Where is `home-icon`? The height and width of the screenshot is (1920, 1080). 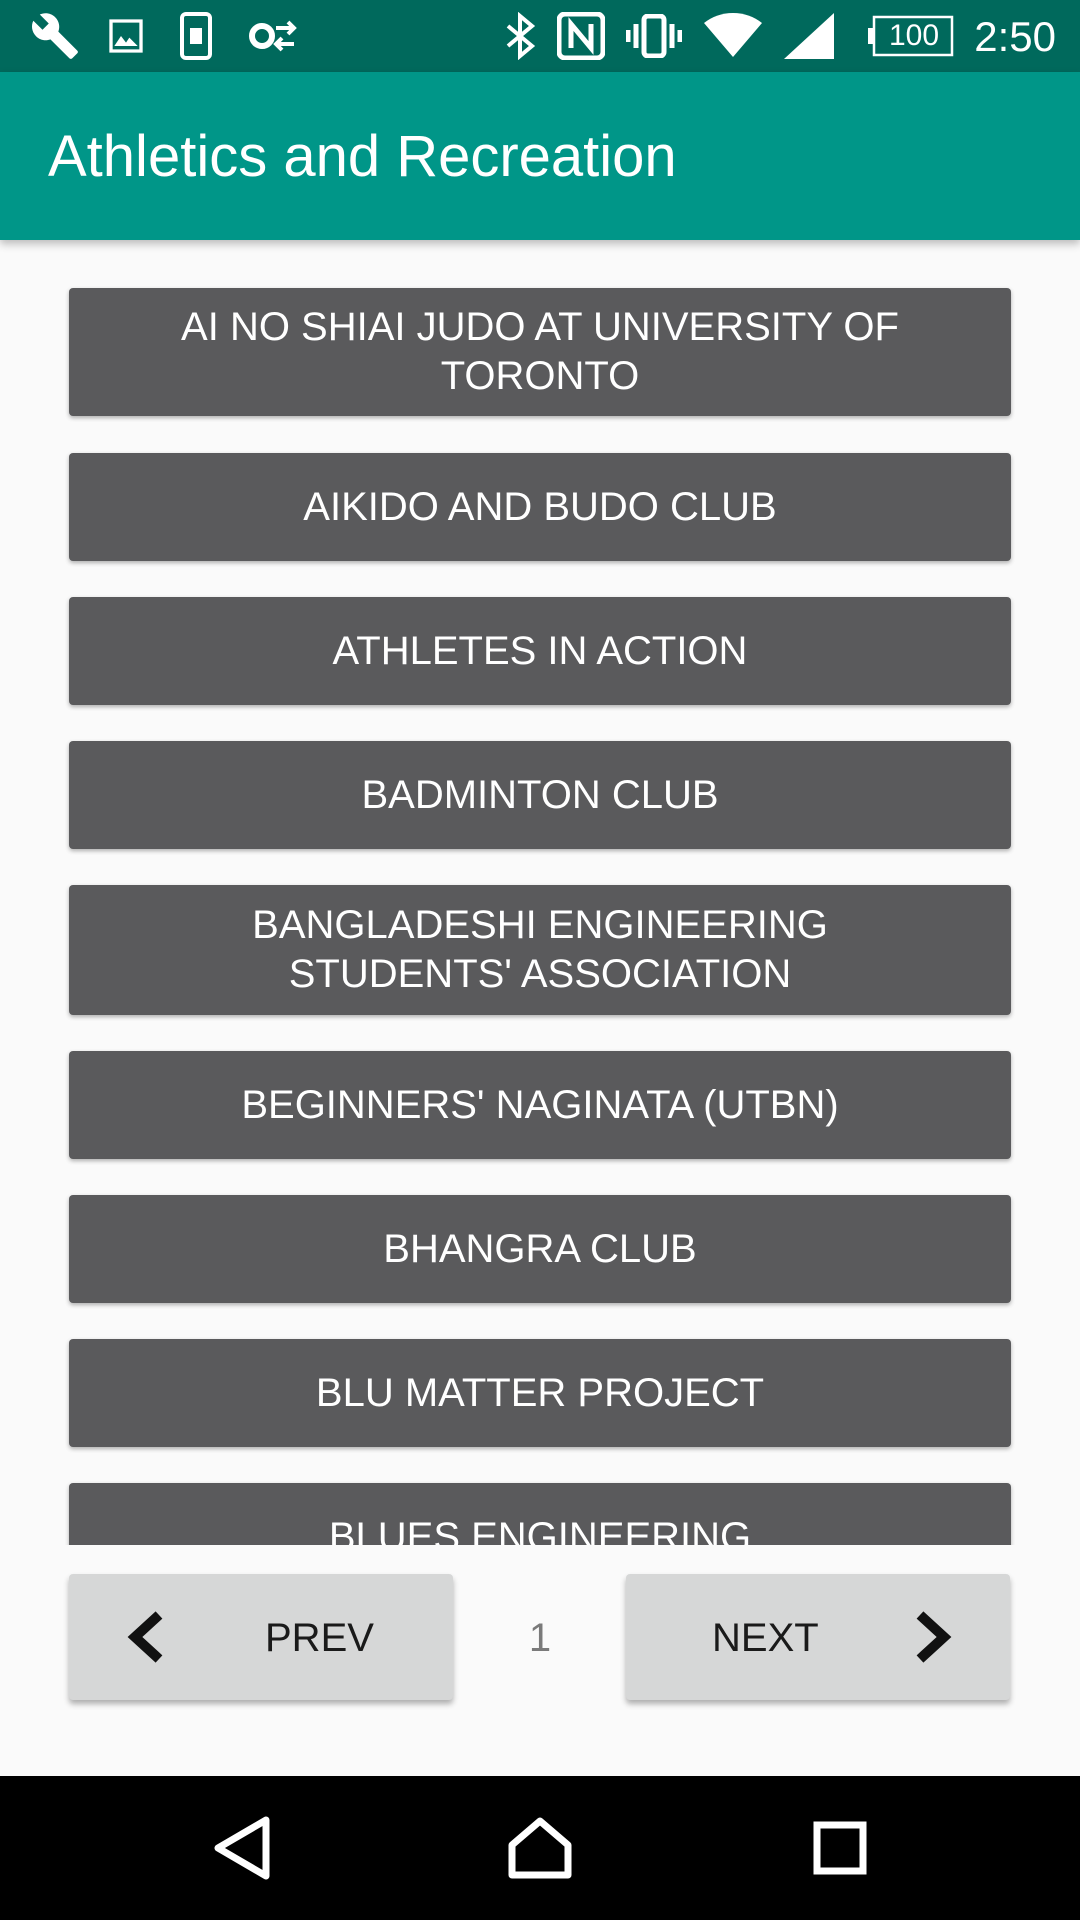
home-icon is located at coordinates (540, 1848).